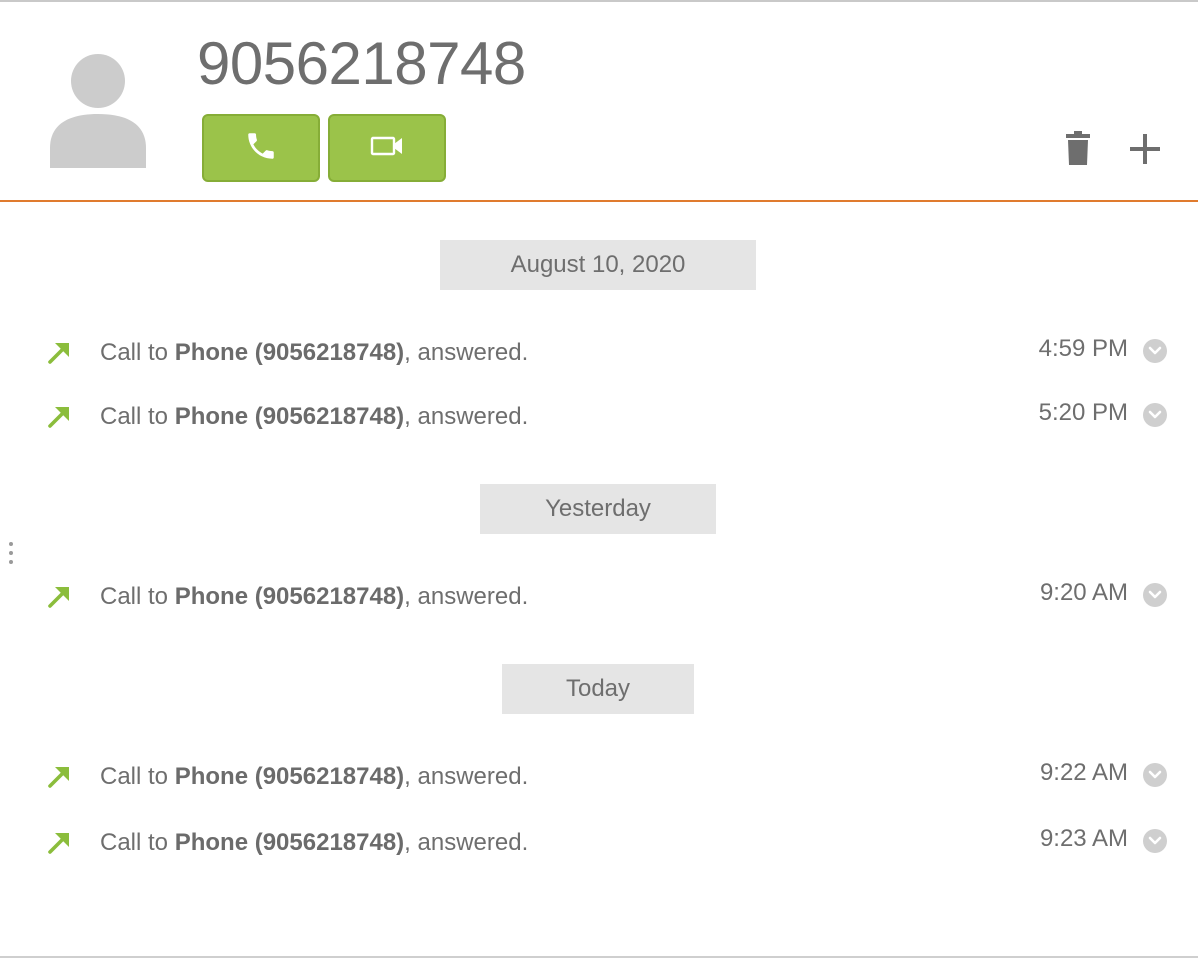 This screenshot has width=1198, height=960. I want to click on delete-button, so click(1078, 150).